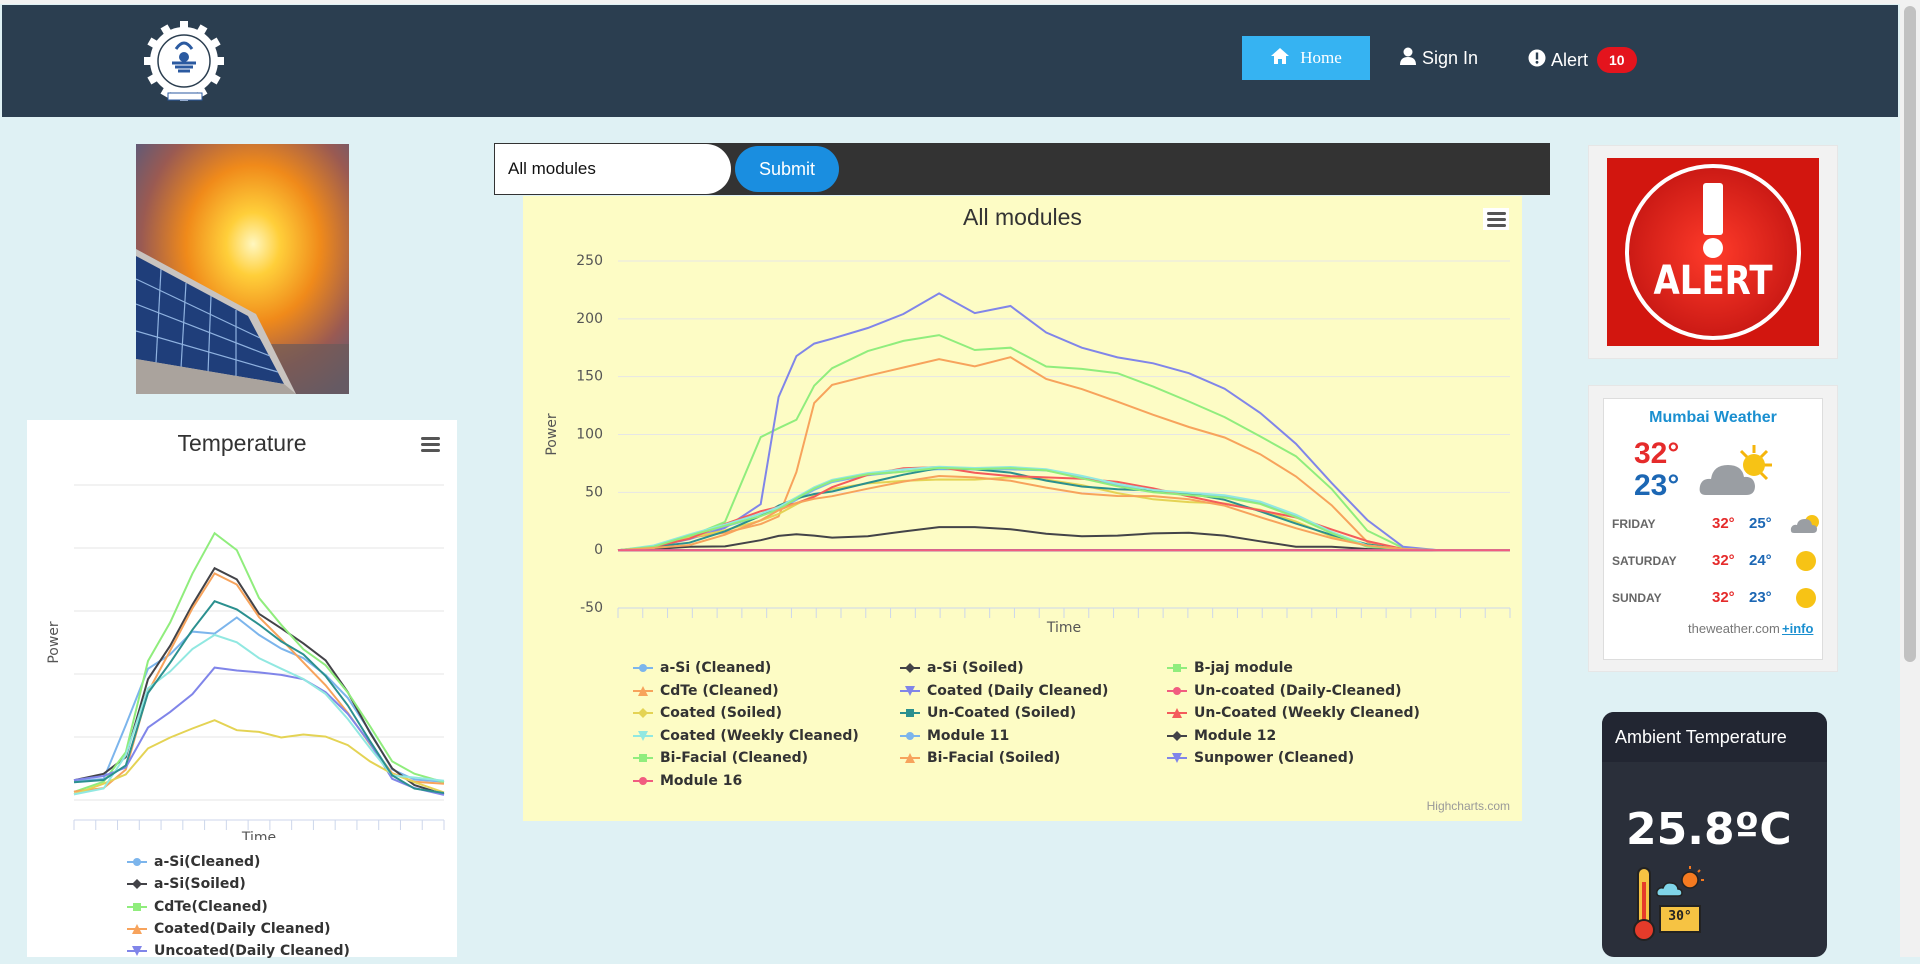 The width and height of the screenshot is (1920, 964). I want to click on navbar: Home Sign In Alert 10, so click(950, 61).